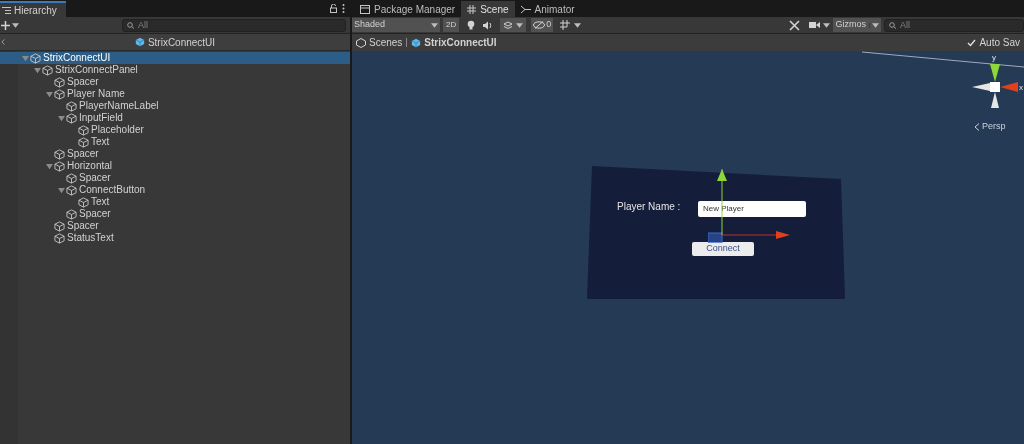 This screenshot has width=1024, height=444. What do you see at coordinates (990, 127) in the screenshot?
I see `perspective-toggle: Persp` at bounding box center [990, 127].